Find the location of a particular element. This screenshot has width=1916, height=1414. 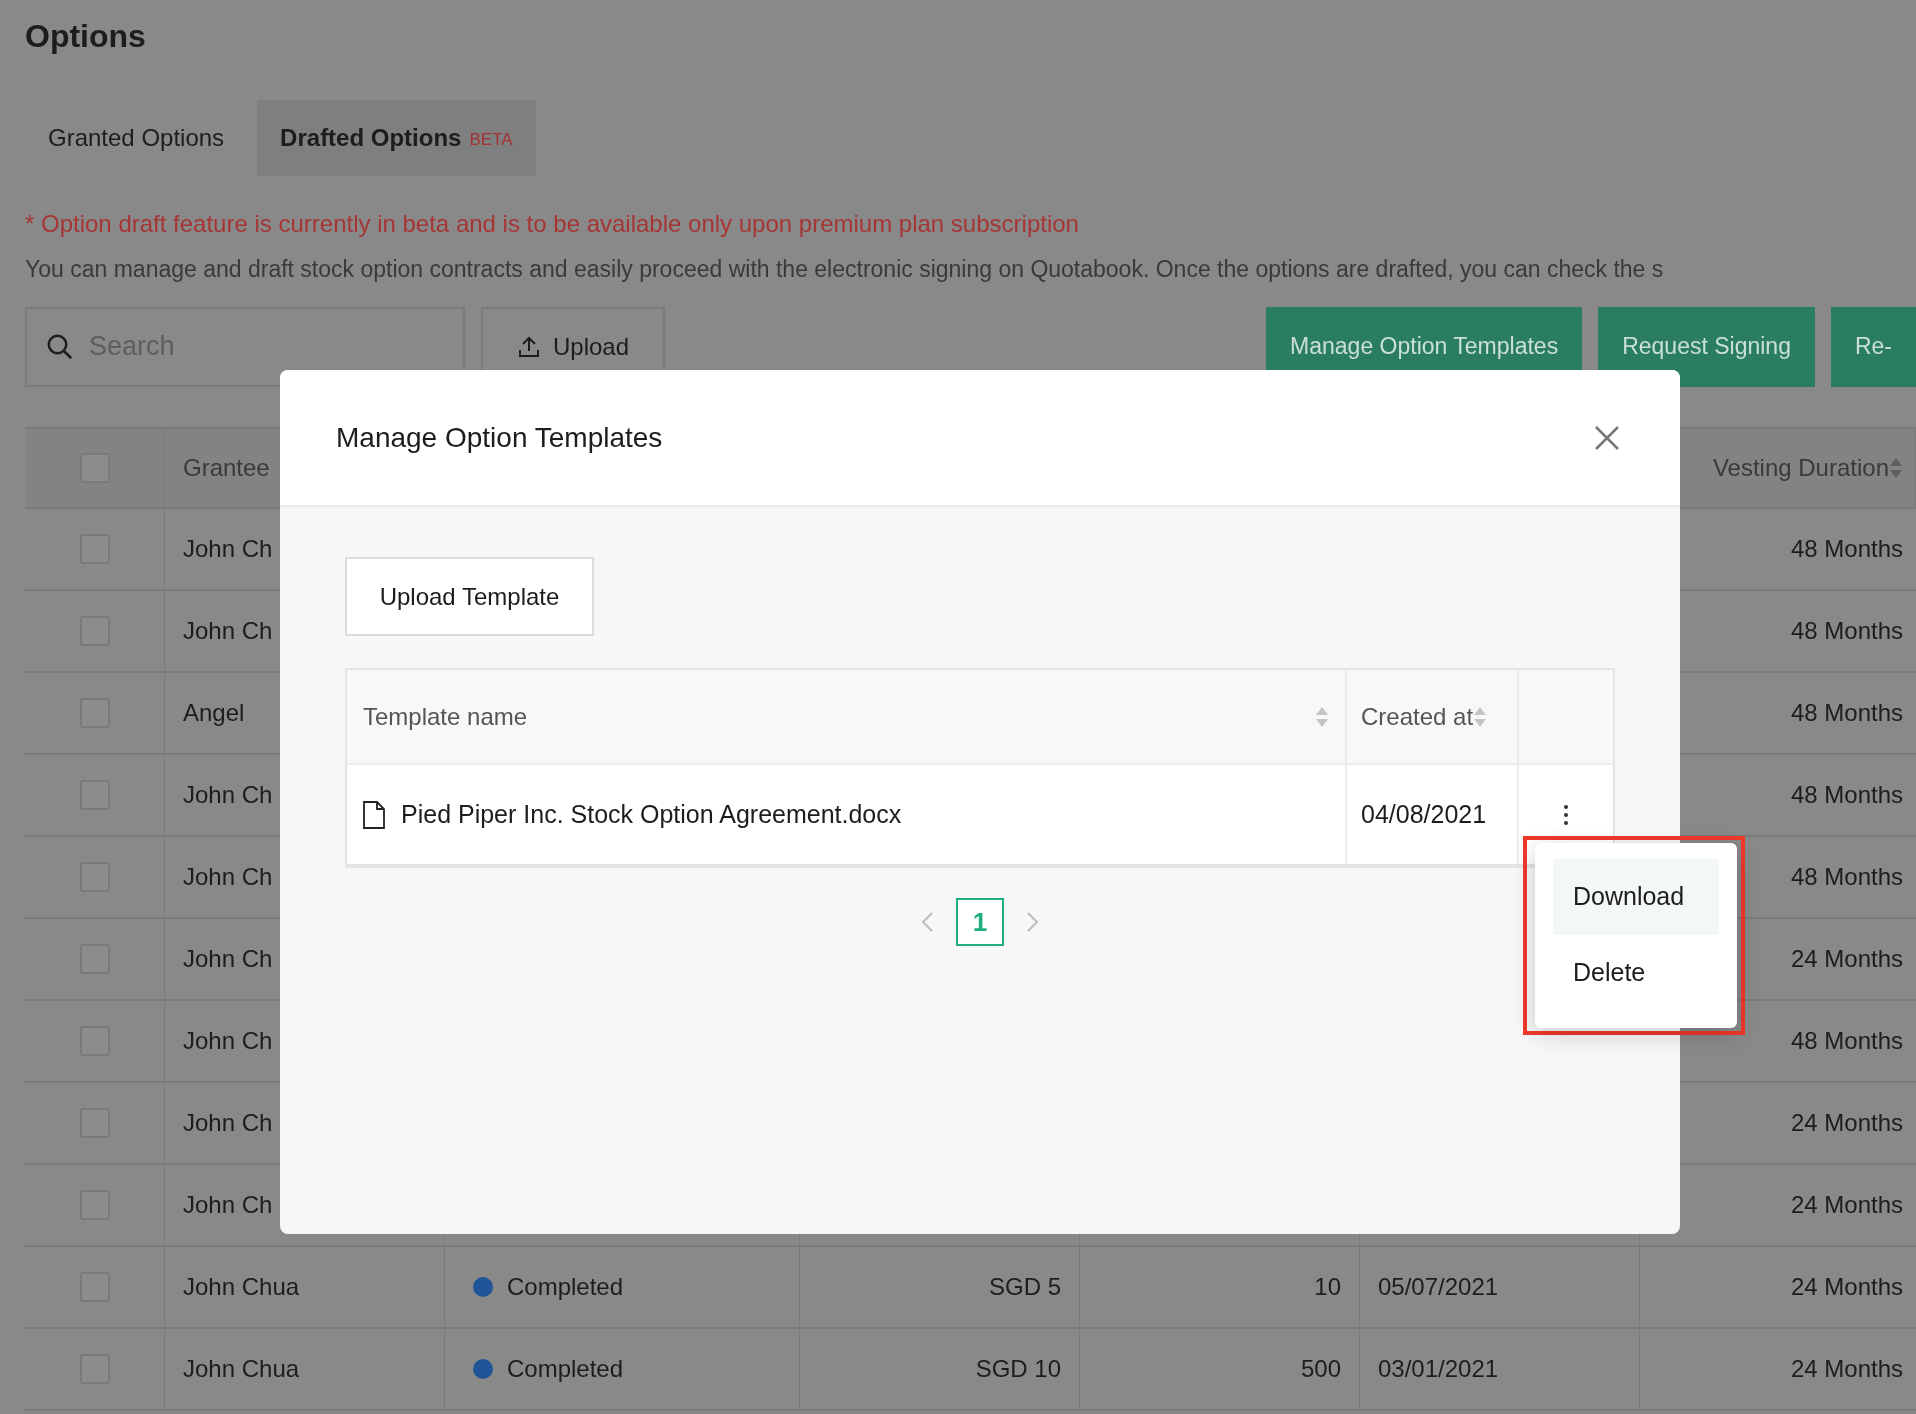

beta-notice: * Option draft feature is currently in beta and is to be available only upon premium plan subscription is located at coordinates (552, 224).